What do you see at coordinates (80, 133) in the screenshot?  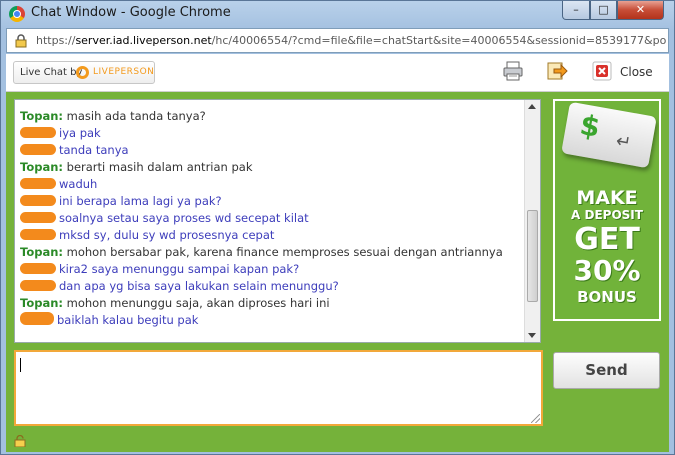 I see `message-text: iya pak` at bounding box center [80, 133].